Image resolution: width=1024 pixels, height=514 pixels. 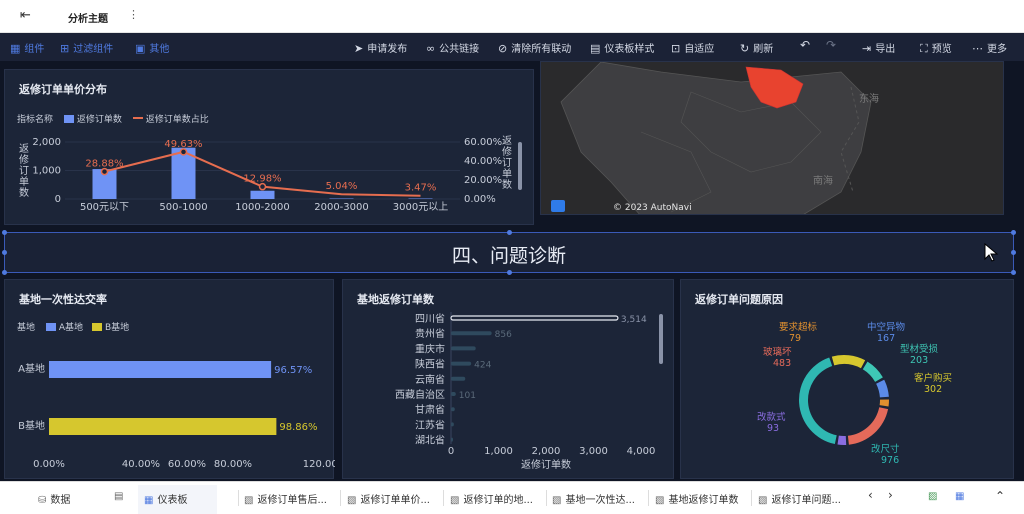 What do you see at coordinates (546, 464) in the screenshot?
I see `x-axis-label: 返修订单数` at bounding box center [546, 464].